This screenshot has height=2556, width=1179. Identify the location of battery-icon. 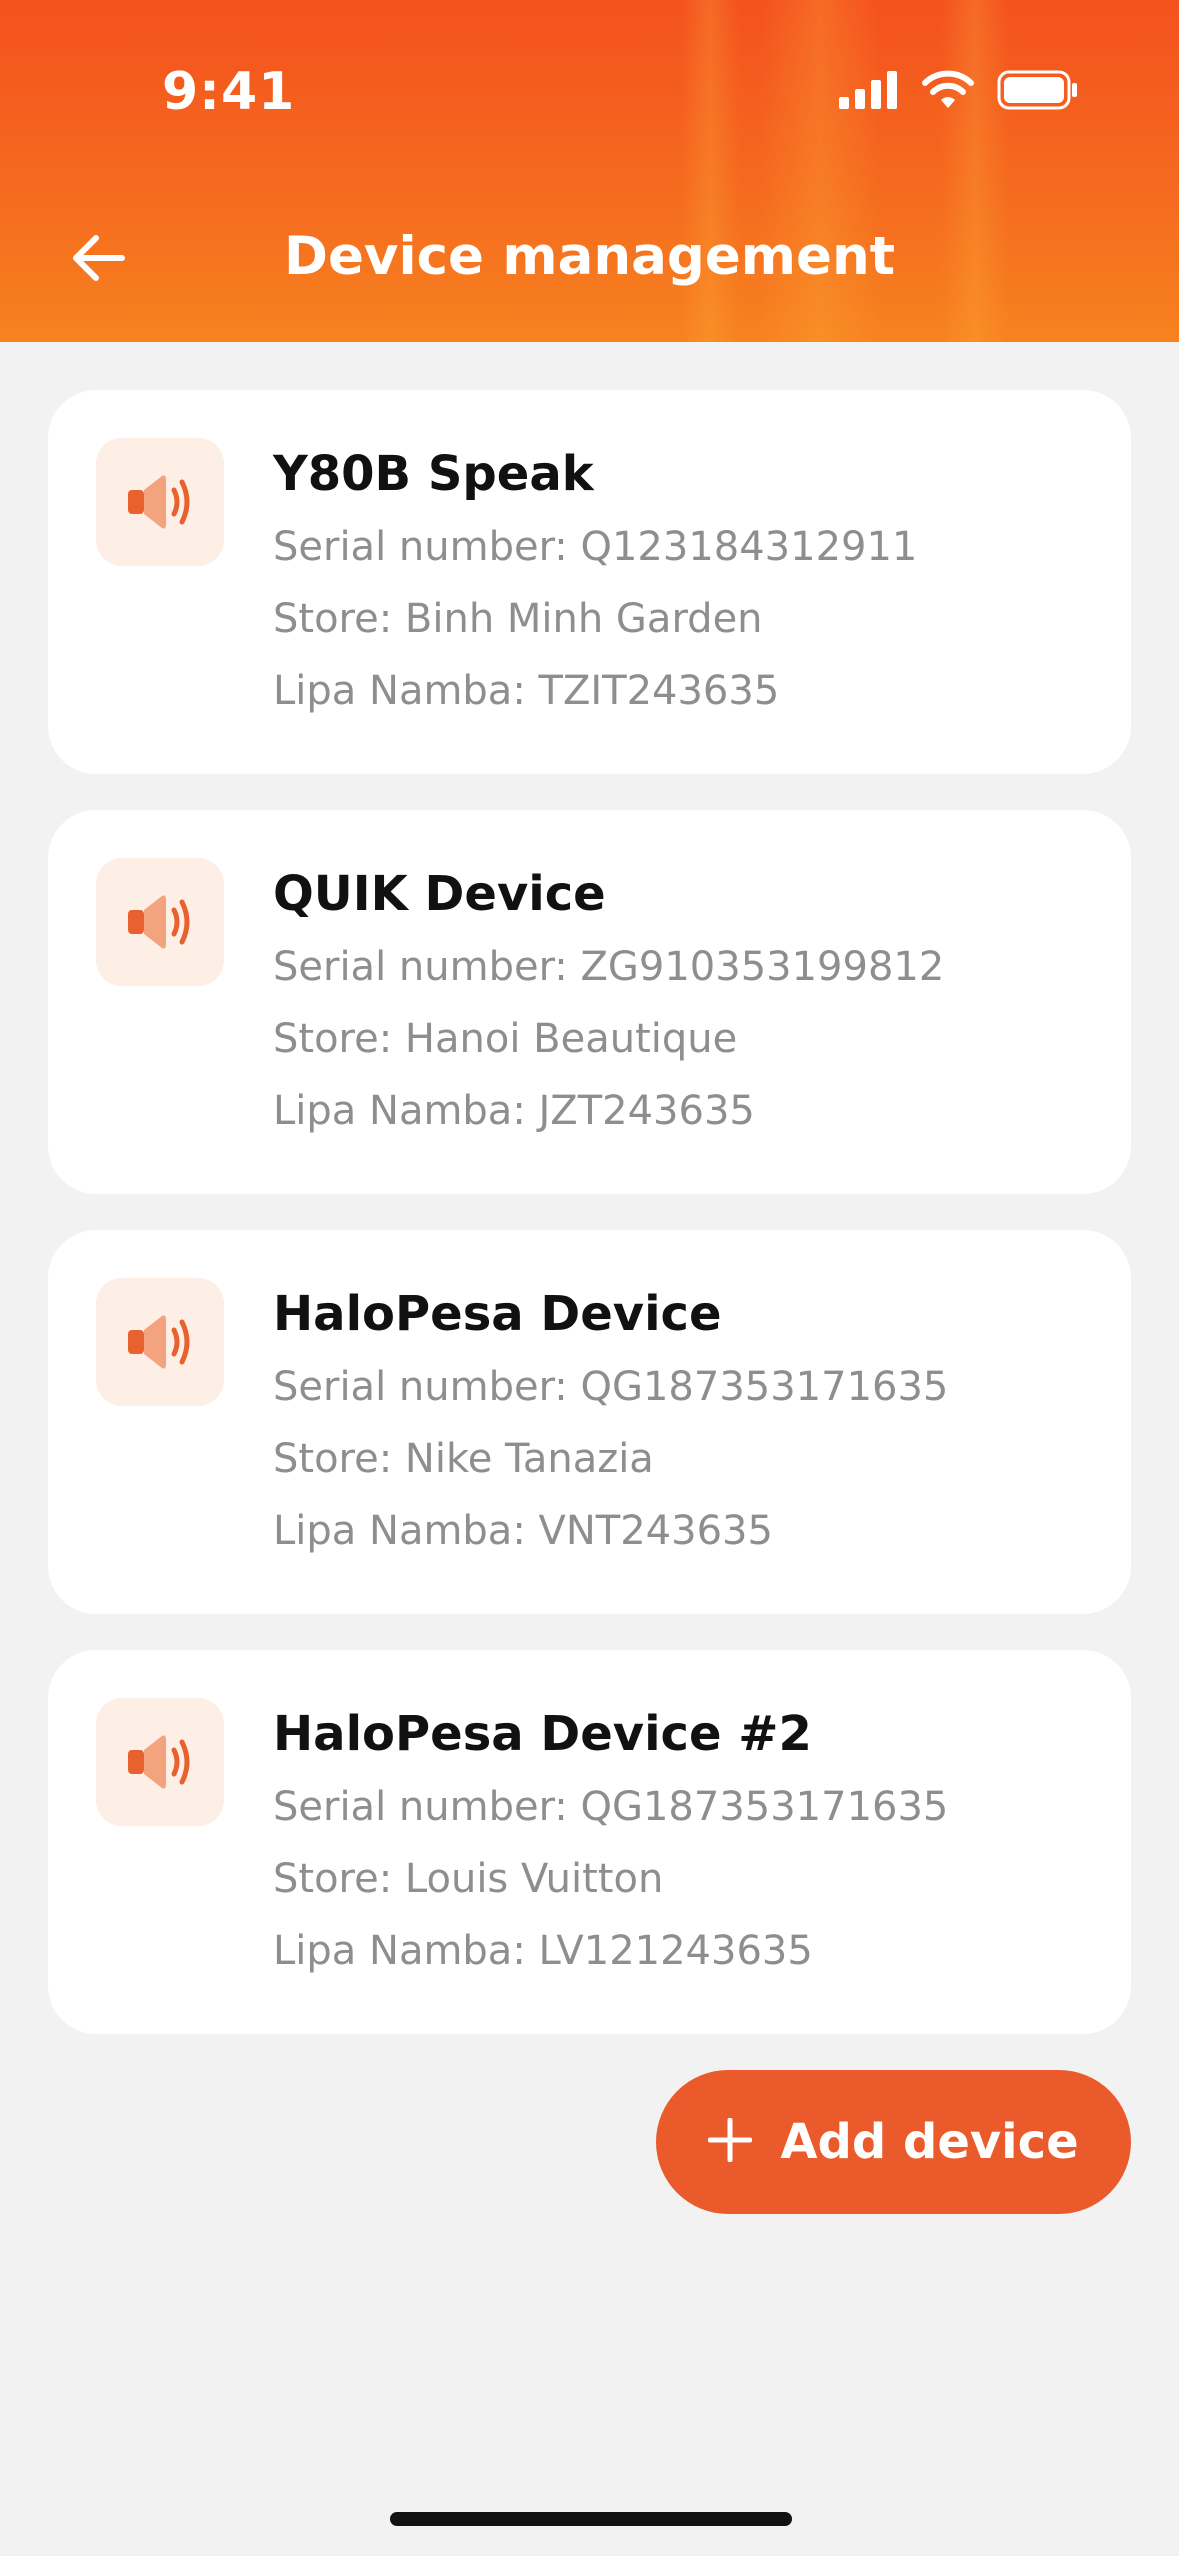
(1038, 92).